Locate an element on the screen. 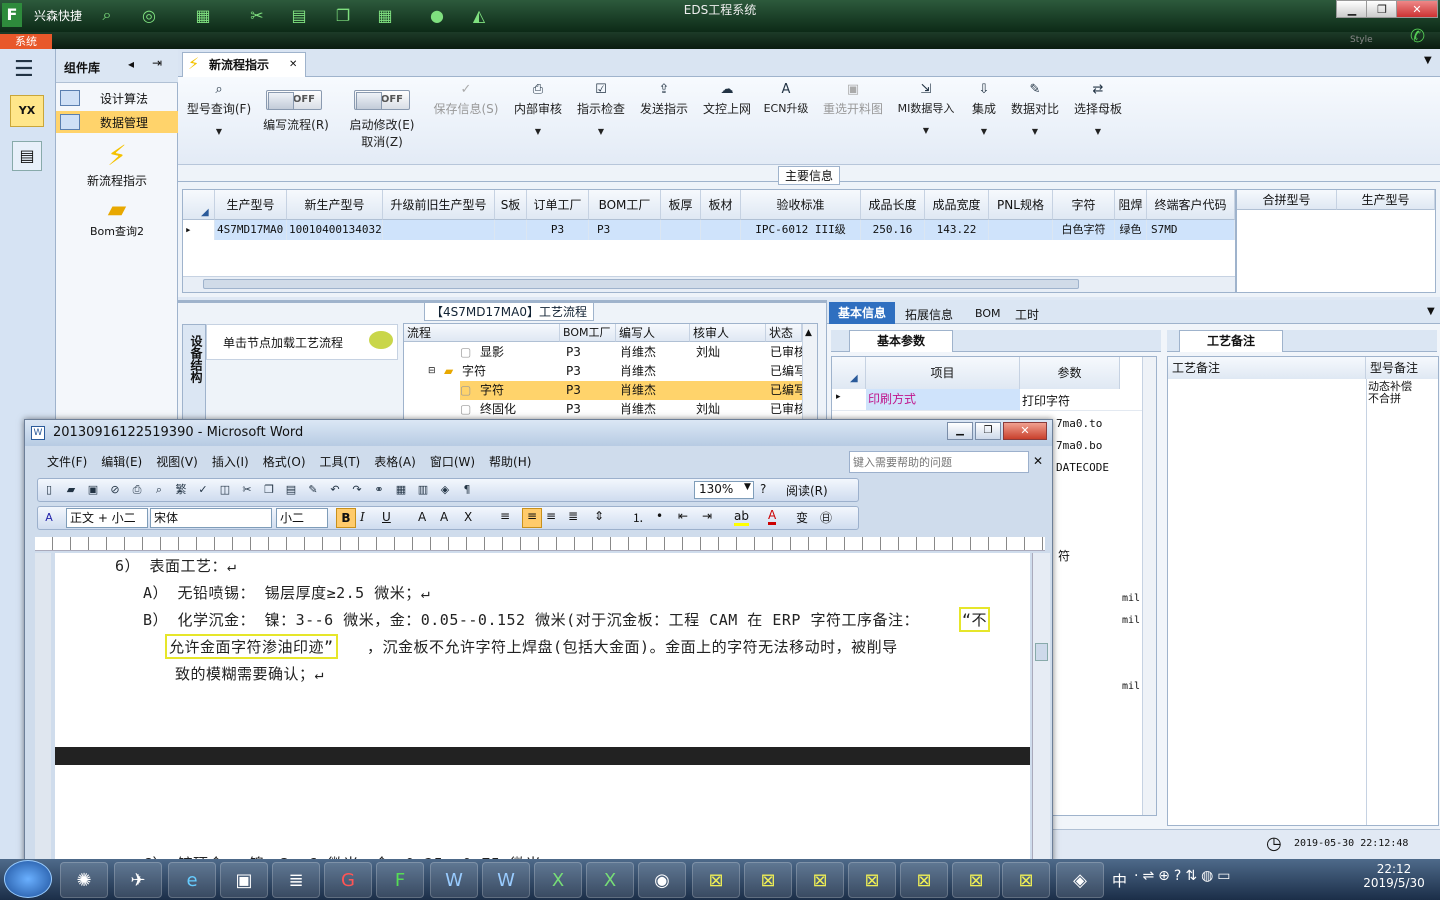 The width and height of the screenshot is (1440, 900). distributed-icon: ≣ is located at coordinates (573, 516).